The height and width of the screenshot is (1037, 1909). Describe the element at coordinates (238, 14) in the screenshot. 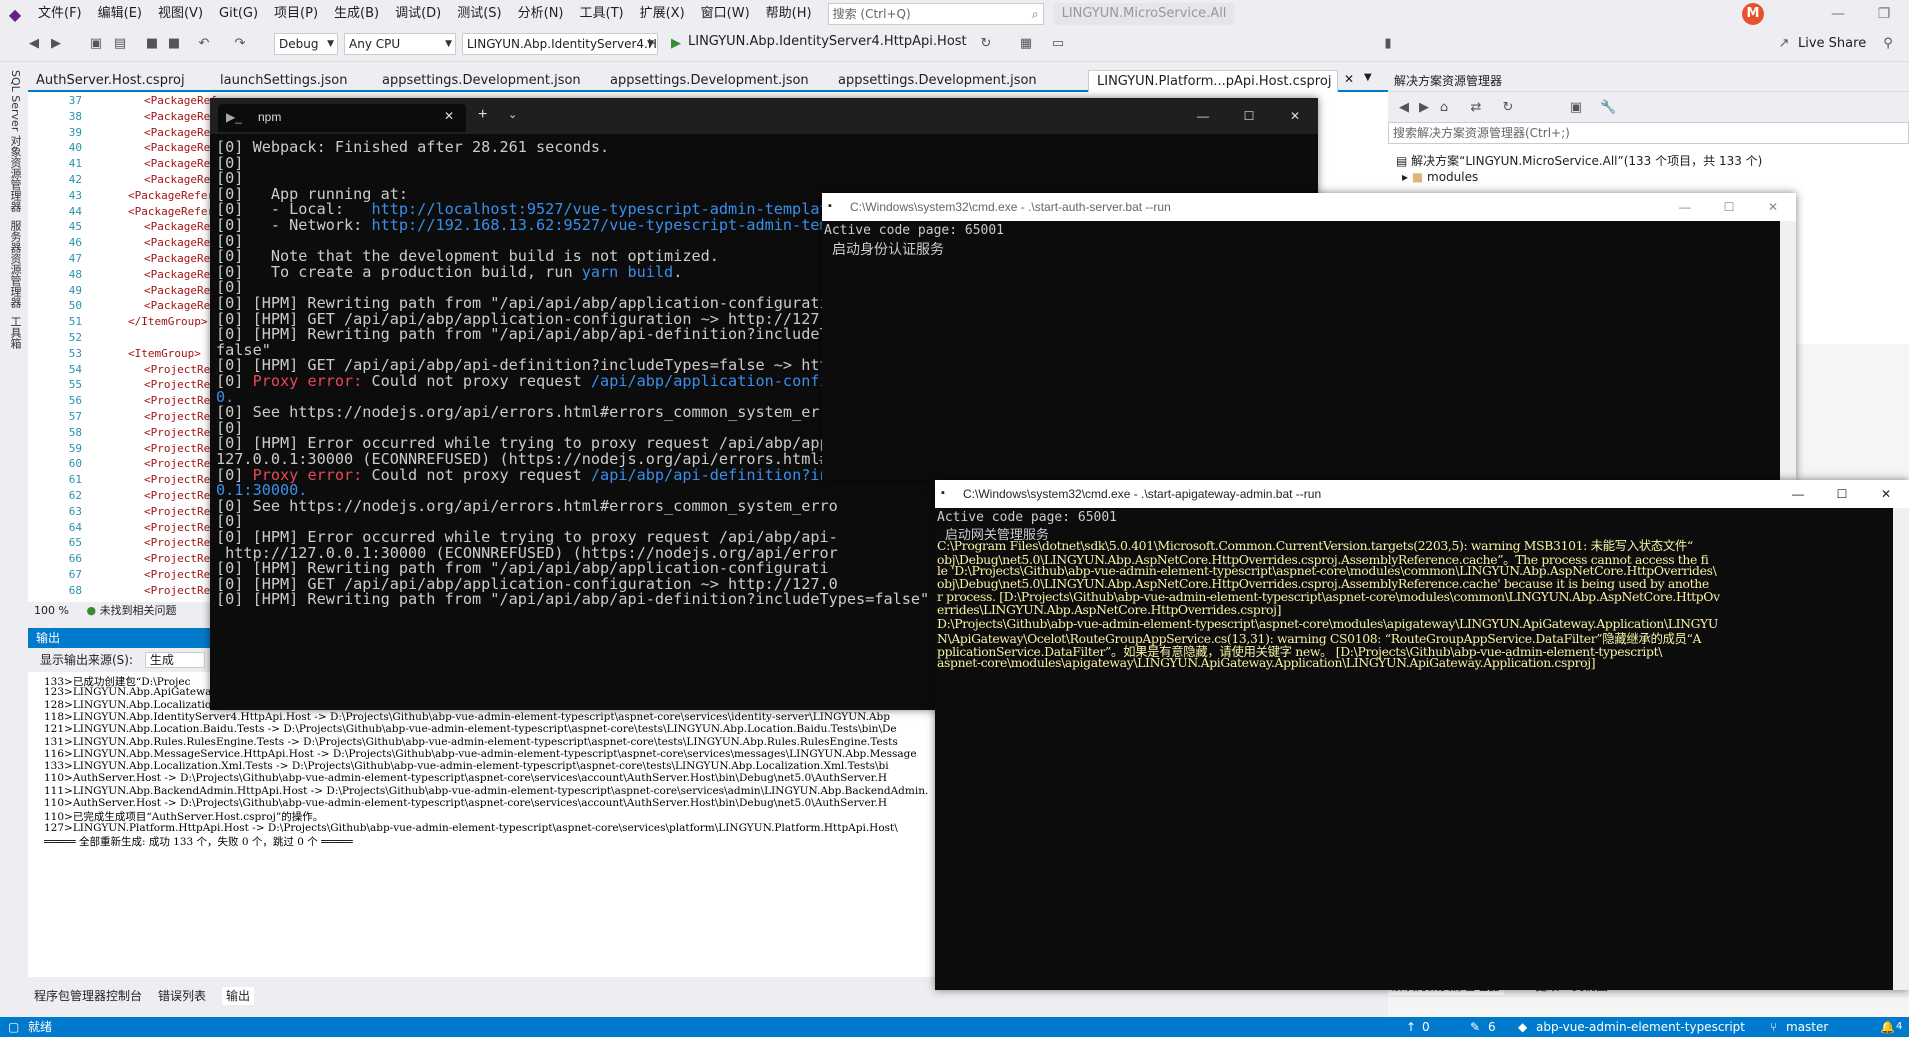

I see `menu-item: Git(G)` at that location.